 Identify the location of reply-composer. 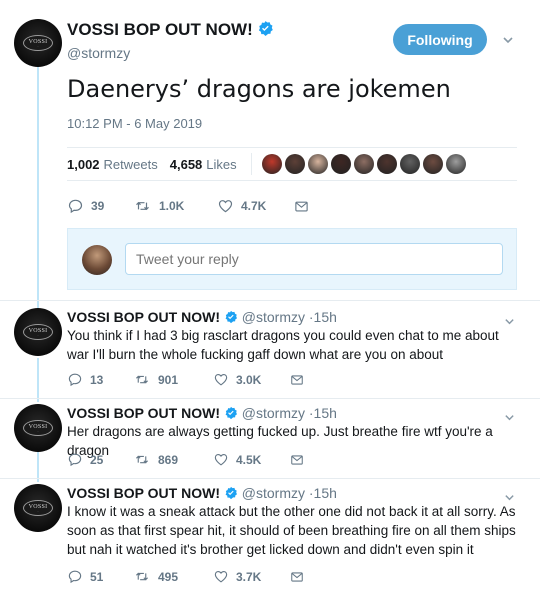
(292, 259).